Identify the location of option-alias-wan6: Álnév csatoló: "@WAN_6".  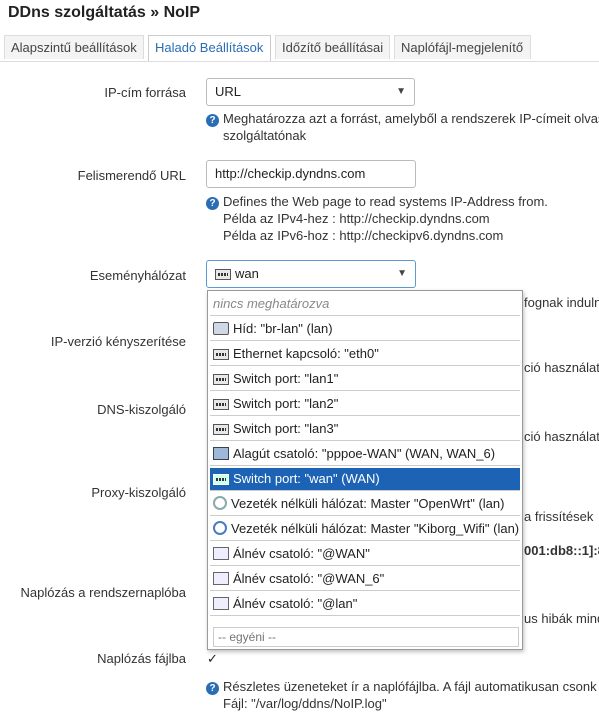
(365, 579).